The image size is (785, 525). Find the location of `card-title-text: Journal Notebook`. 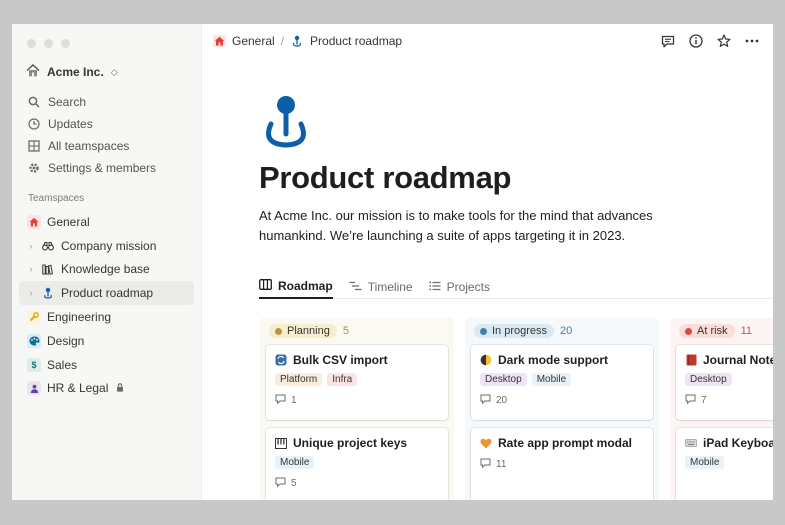

card-title-text: Journal Notebook is located at coordinates (738, 360).